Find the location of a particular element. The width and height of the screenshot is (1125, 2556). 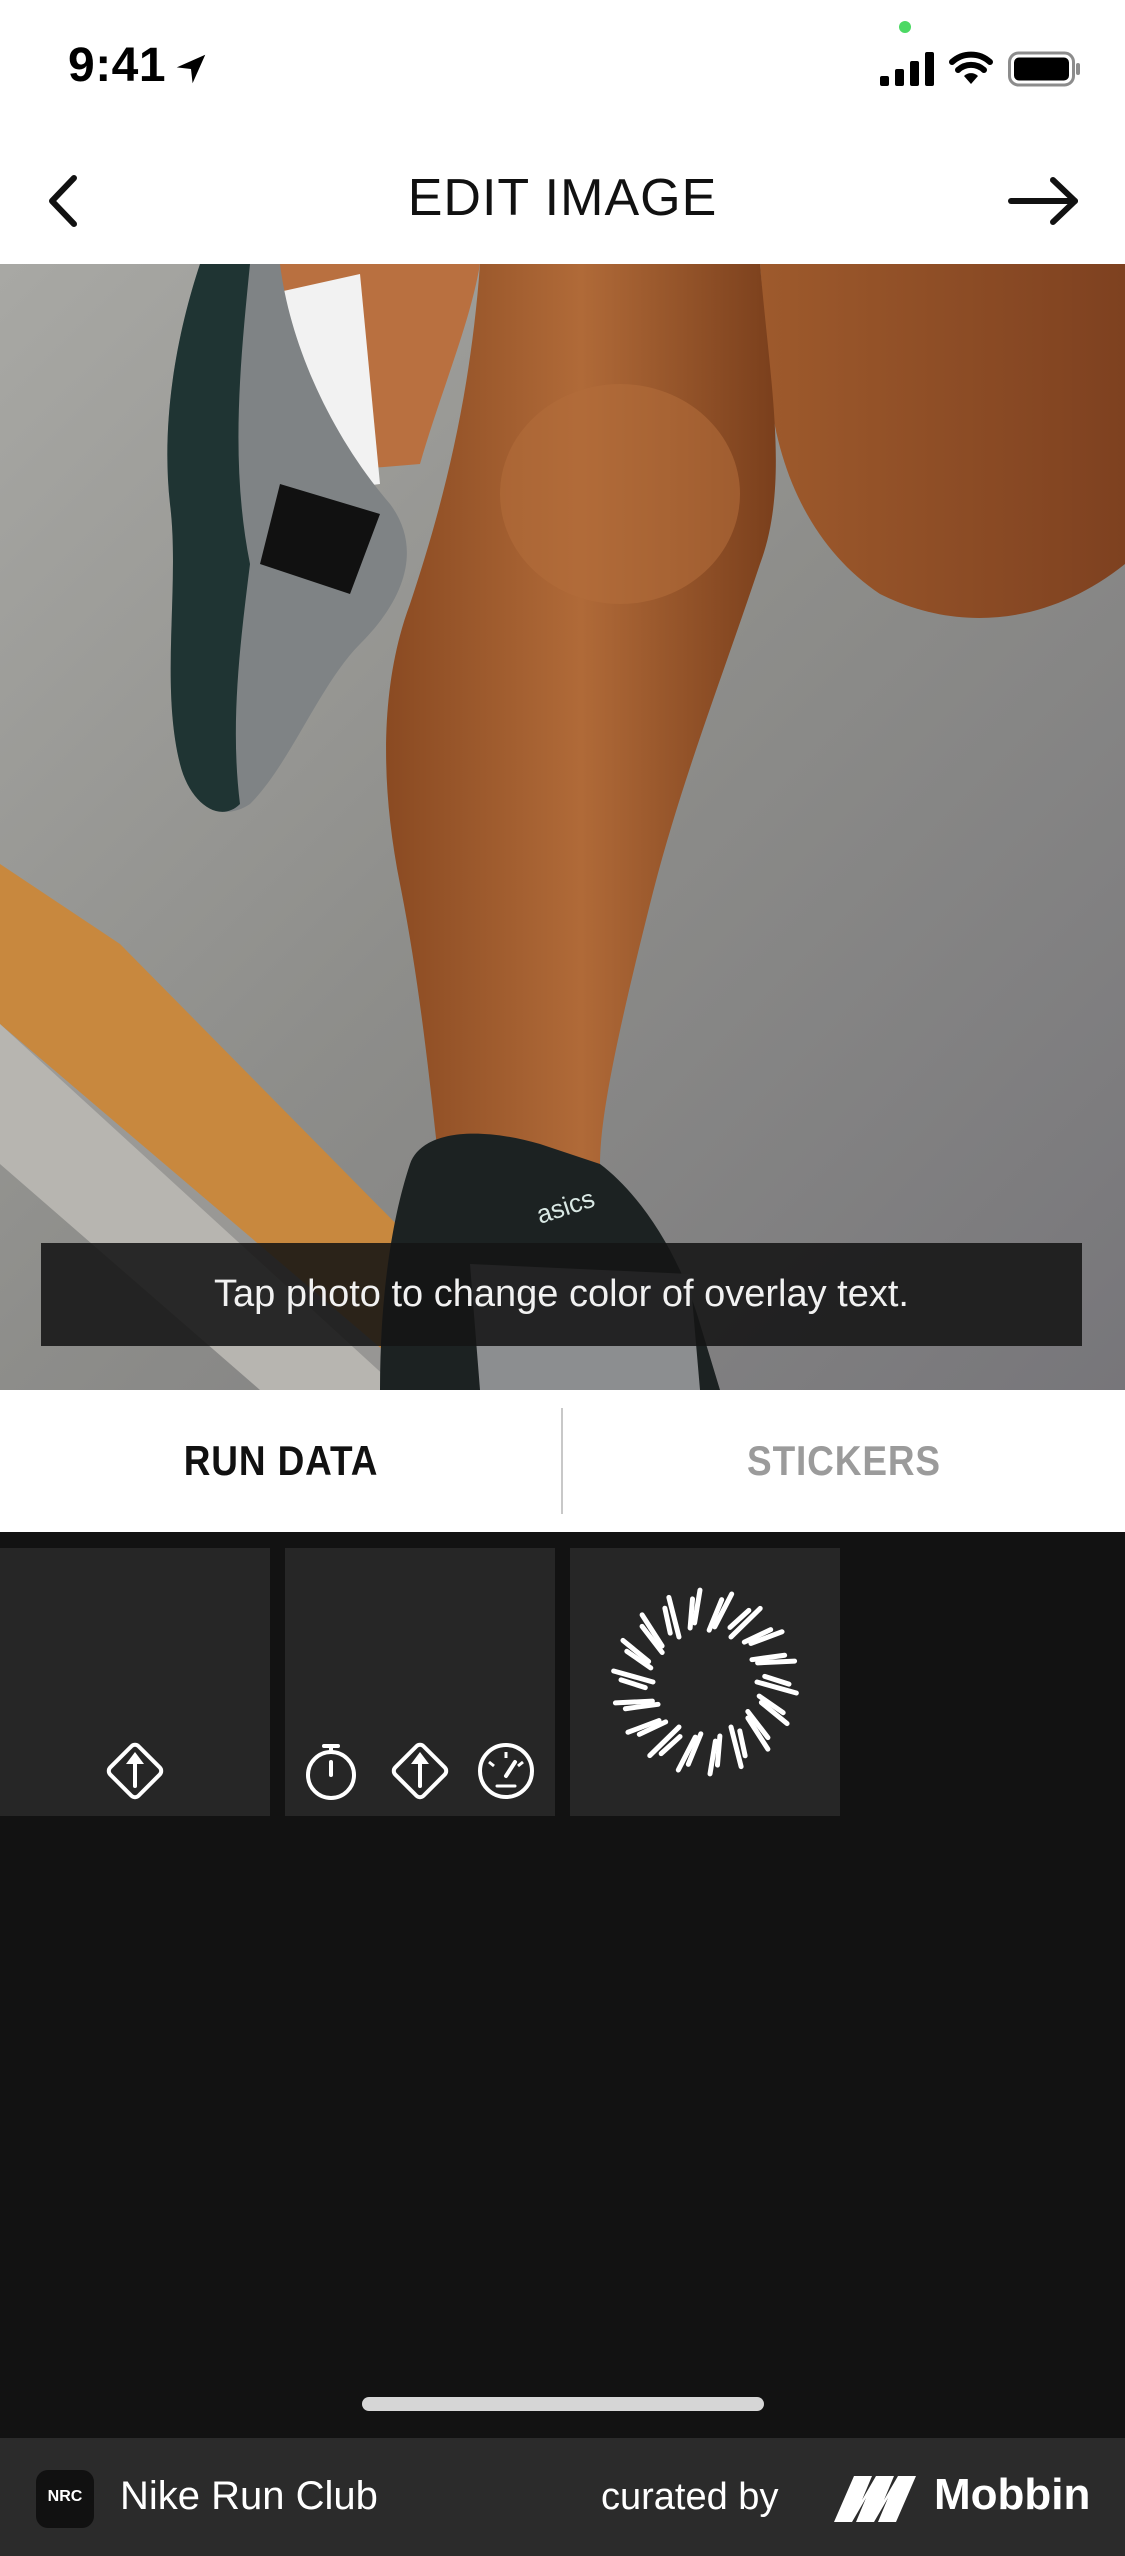

home-indicator is located at coordinates (563, 2404).